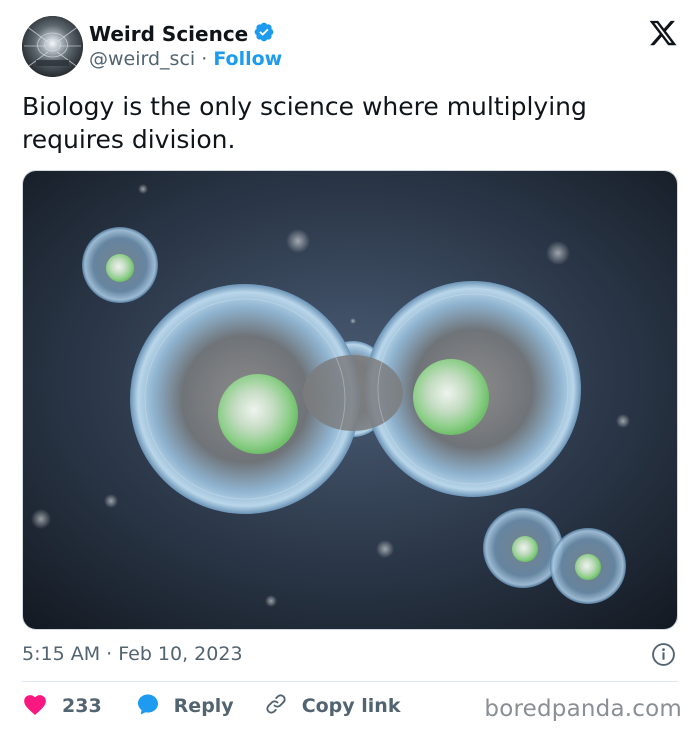  I want to click on reply-bubble-icon, so click(148, 706).